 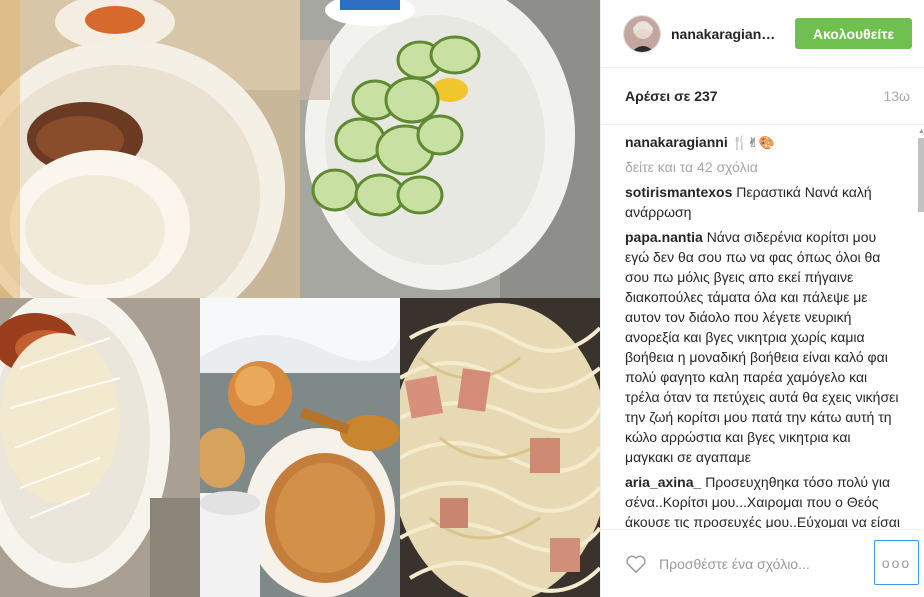 I want to click on avatar, so click(x=642, y=33).